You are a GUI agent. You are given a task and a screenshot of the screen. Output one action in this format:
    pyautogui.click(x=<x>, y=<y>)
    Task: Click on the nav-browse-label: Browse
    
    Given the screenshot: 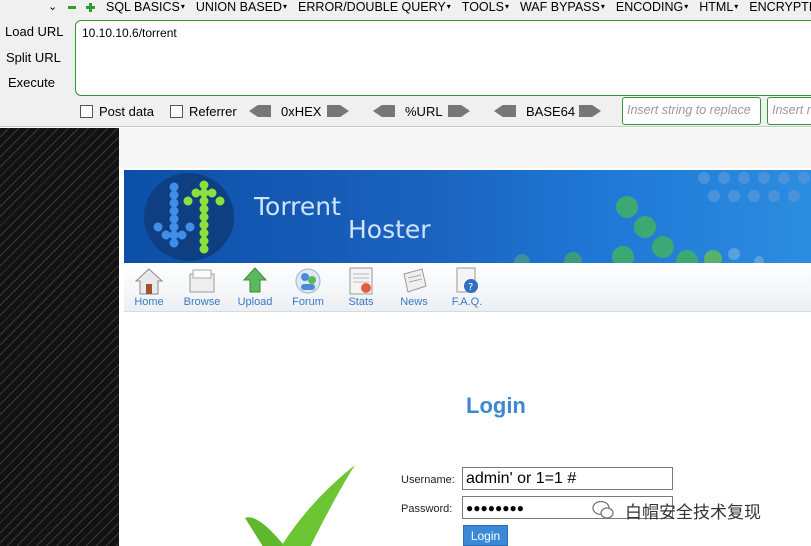 What is the action you would take?
    pyautogui.click(x=202, y=302)
    